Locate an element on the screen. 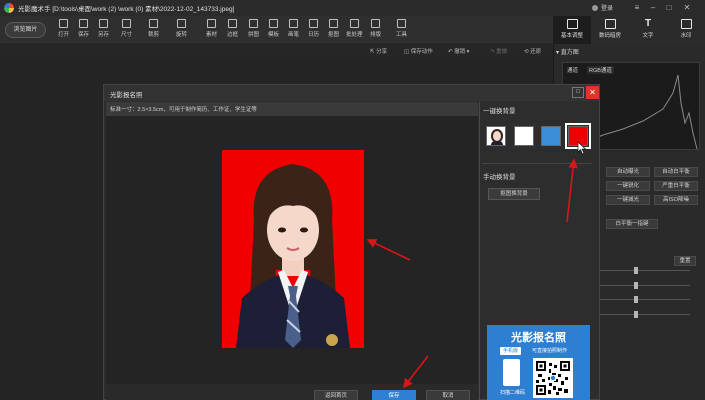  toolbar-save: 保存 is located at coordinates (83, 31).